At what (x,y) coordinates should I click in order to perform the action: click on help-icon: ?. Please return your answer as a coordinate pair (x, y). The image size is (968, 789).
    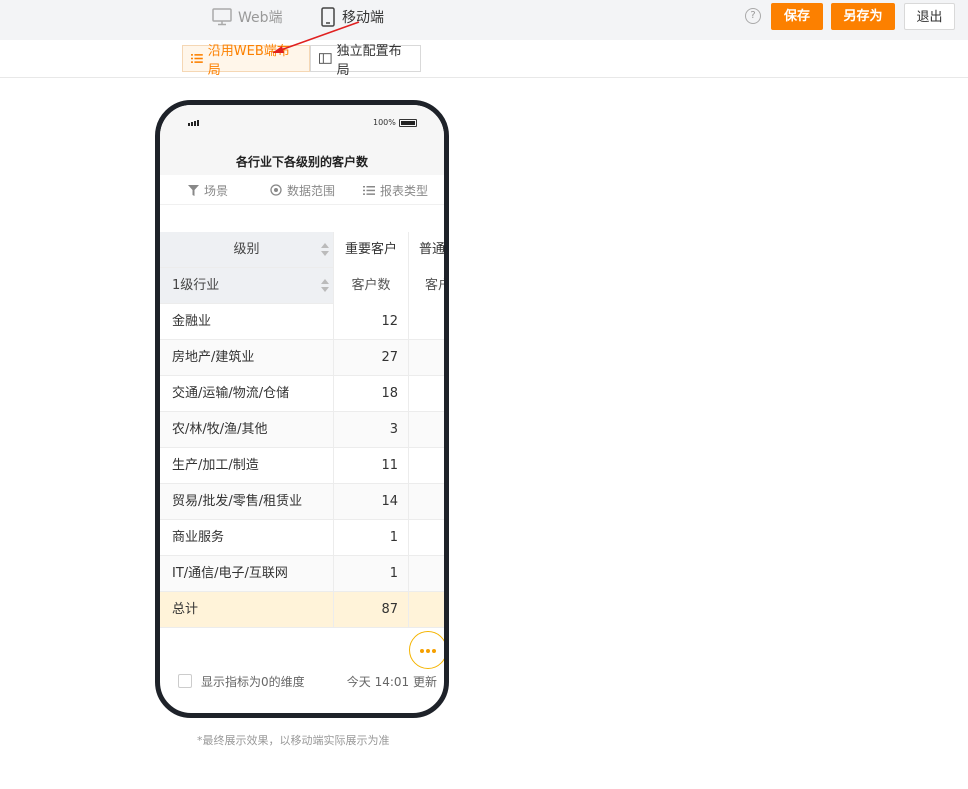
    Looking at the image, I should click on (753, 16).